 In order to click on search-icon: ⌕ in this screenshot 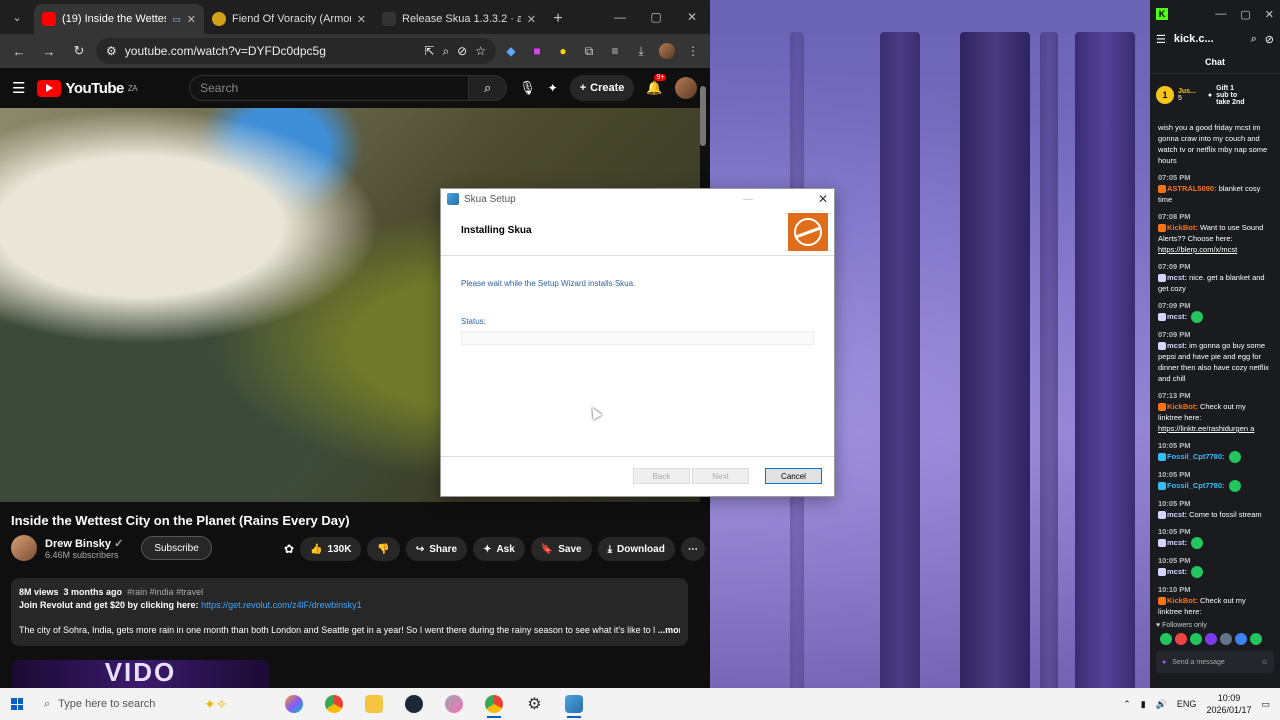, I will do `click(488, 88)`.